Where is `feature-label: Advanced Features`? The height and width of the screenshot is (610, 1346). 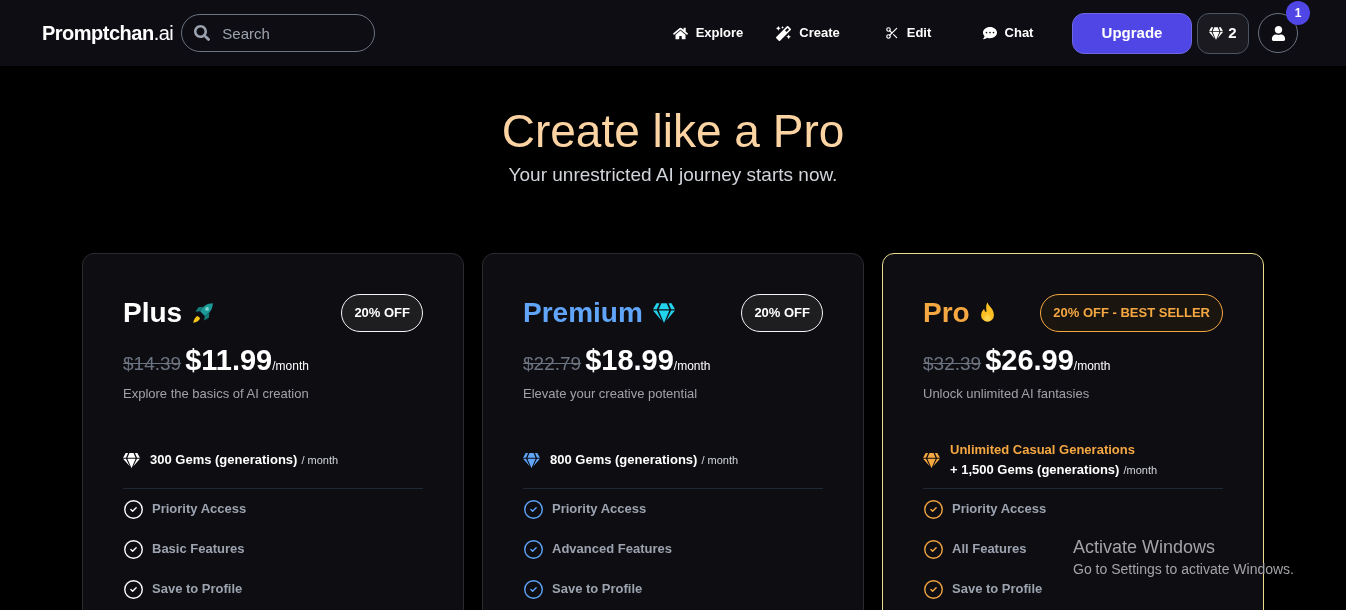 feature-label: Advanced Features is located at coordinates (612, 549).